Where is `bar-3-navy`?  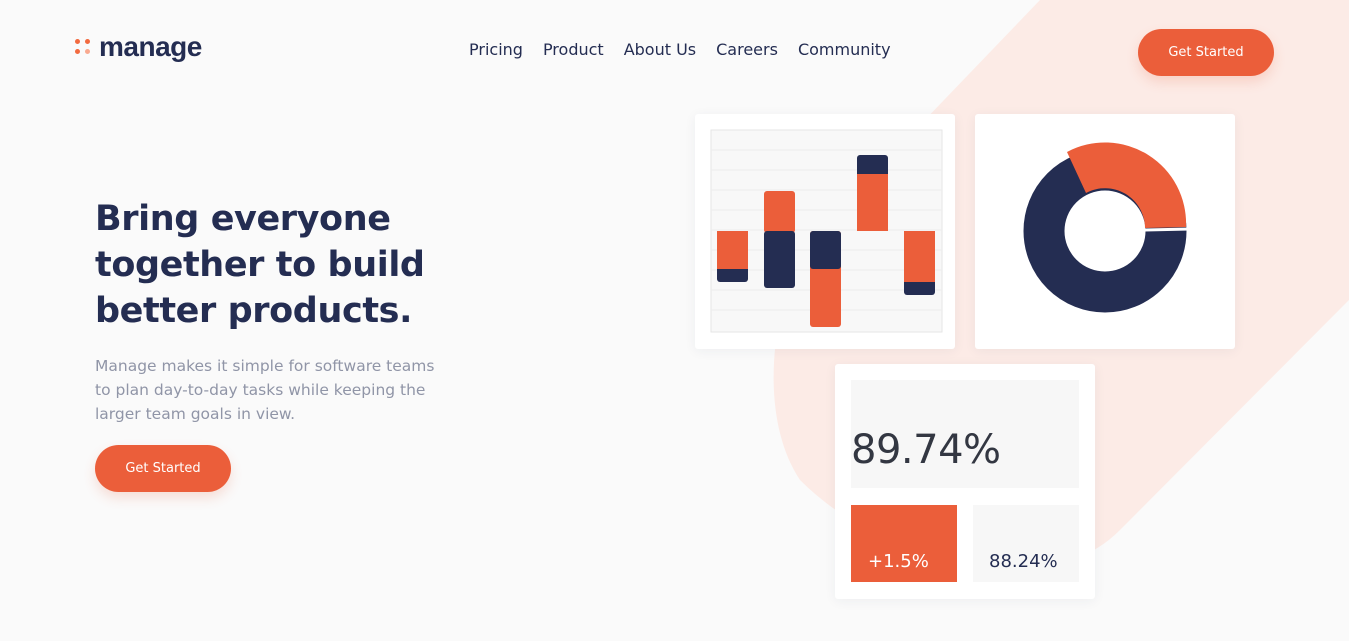
bar-3-navy is located at coordinates (825, 250).